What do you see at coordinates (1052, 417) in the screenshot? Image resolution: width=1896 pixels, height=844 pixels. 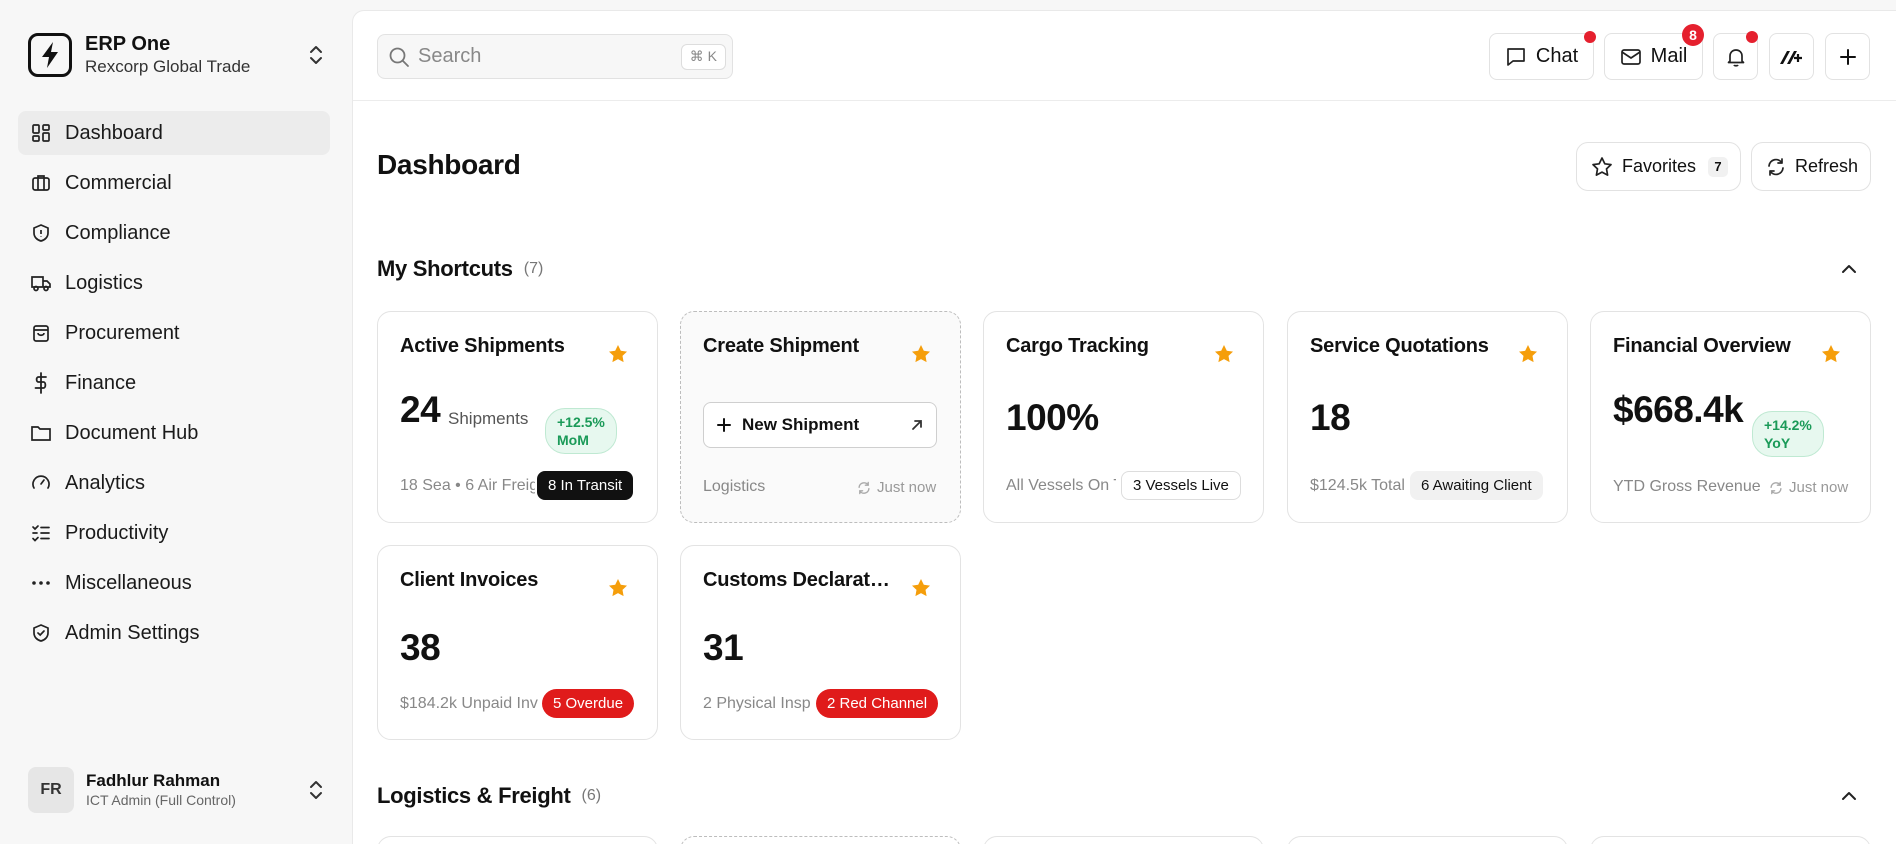 I see `card-metric: 100%` at bounding box center [1052, 417].